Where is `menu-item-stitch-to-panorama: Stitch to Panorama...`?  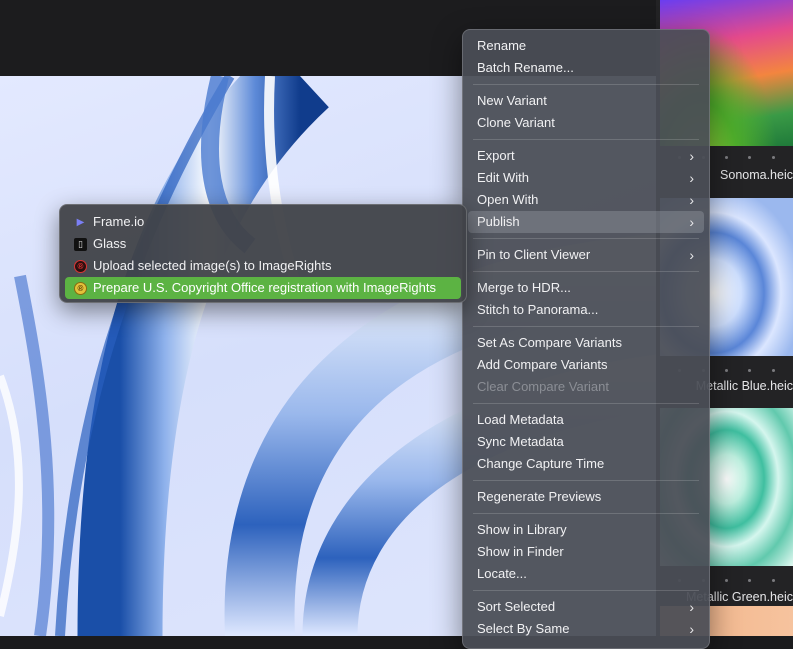 menu-item-stitch-to-panorama: Stitch to Panorama... is located at coordinates (586, 310).